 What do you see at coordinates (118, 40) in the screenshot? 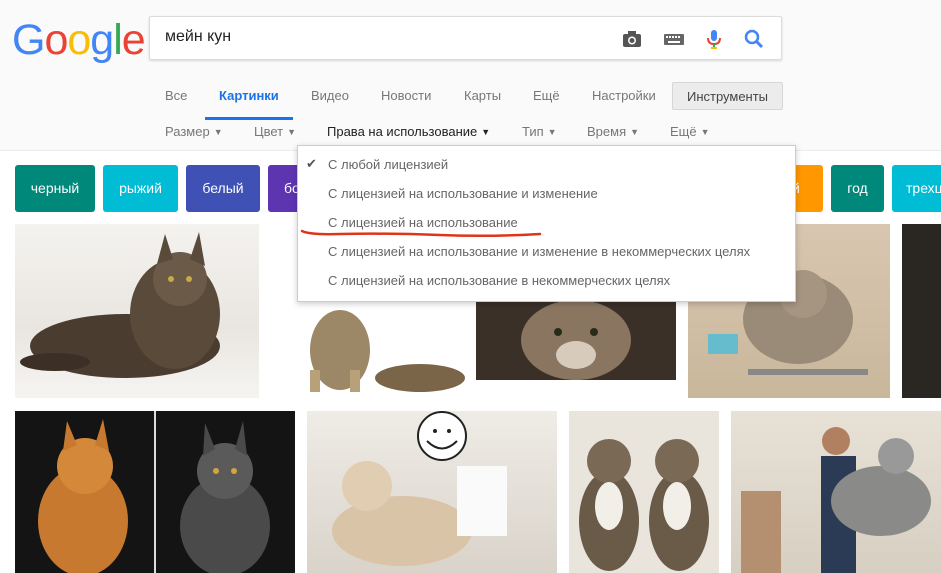
I see `logo-letter: l` at bounding box center [118, 40].